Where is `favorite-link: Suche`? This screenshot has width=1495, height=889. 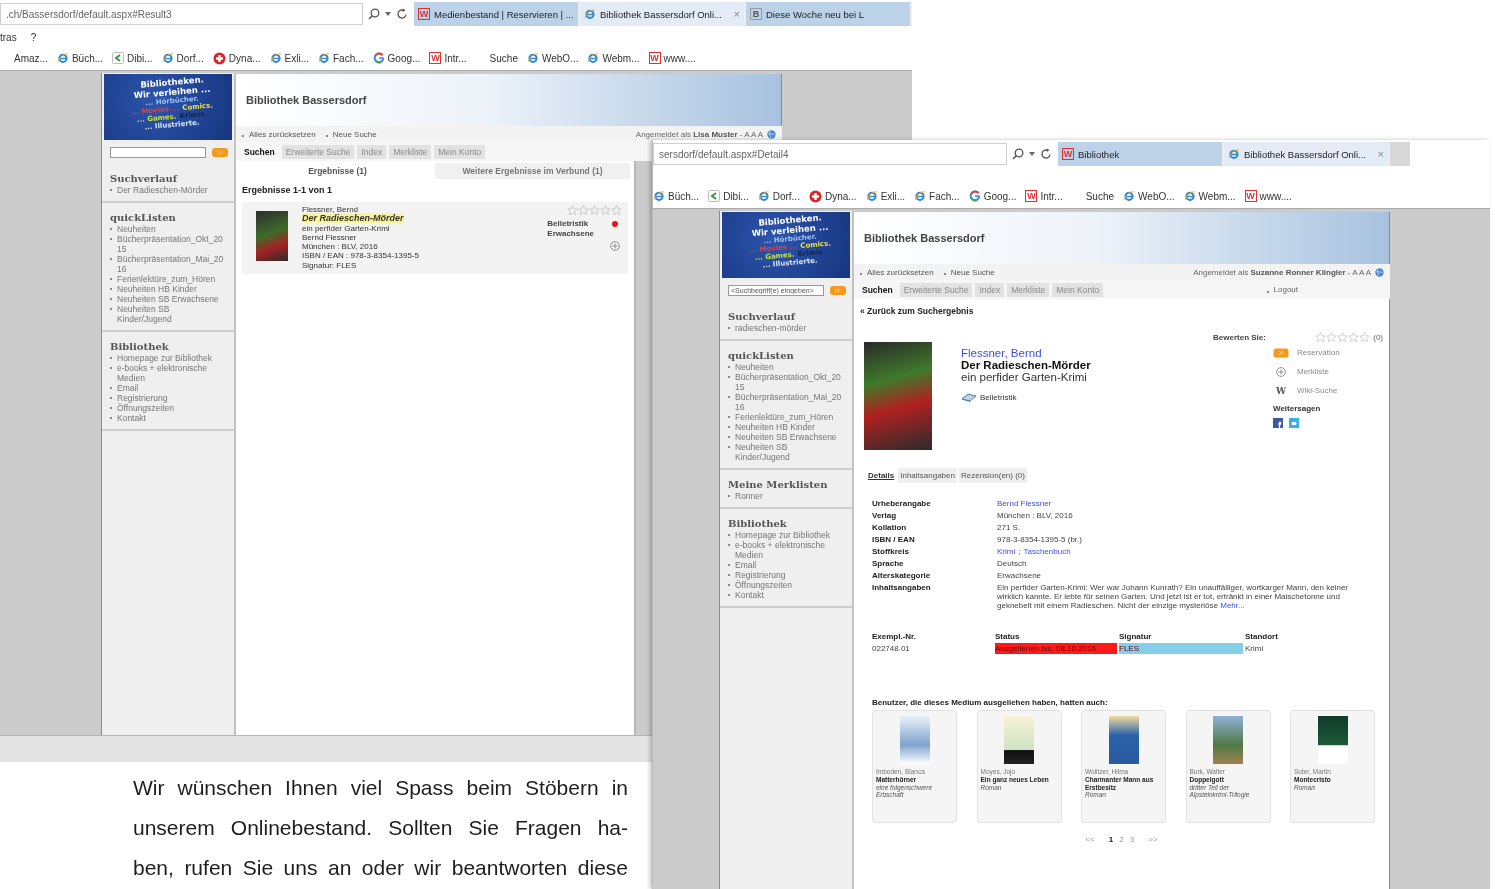 favorite-link: Suche is located at coordinates (1100, 196).